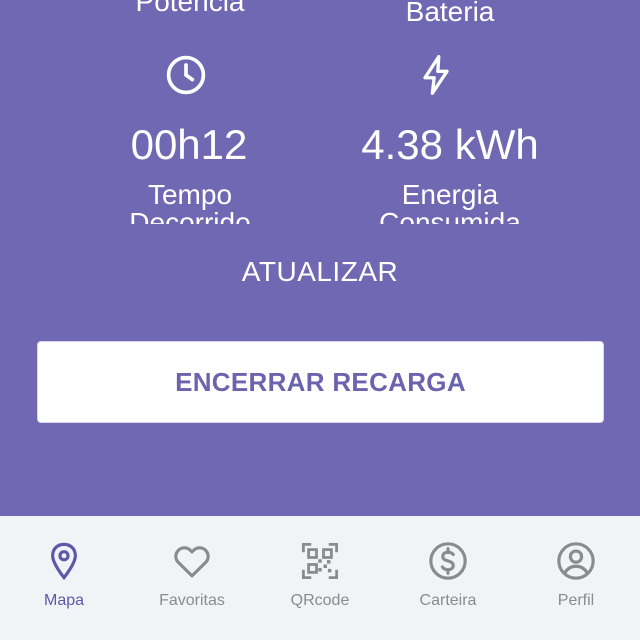 The height and width of the screenshot is (640, 640). I want to click on tempo-label-line1: Tempo, so click(190, 194).